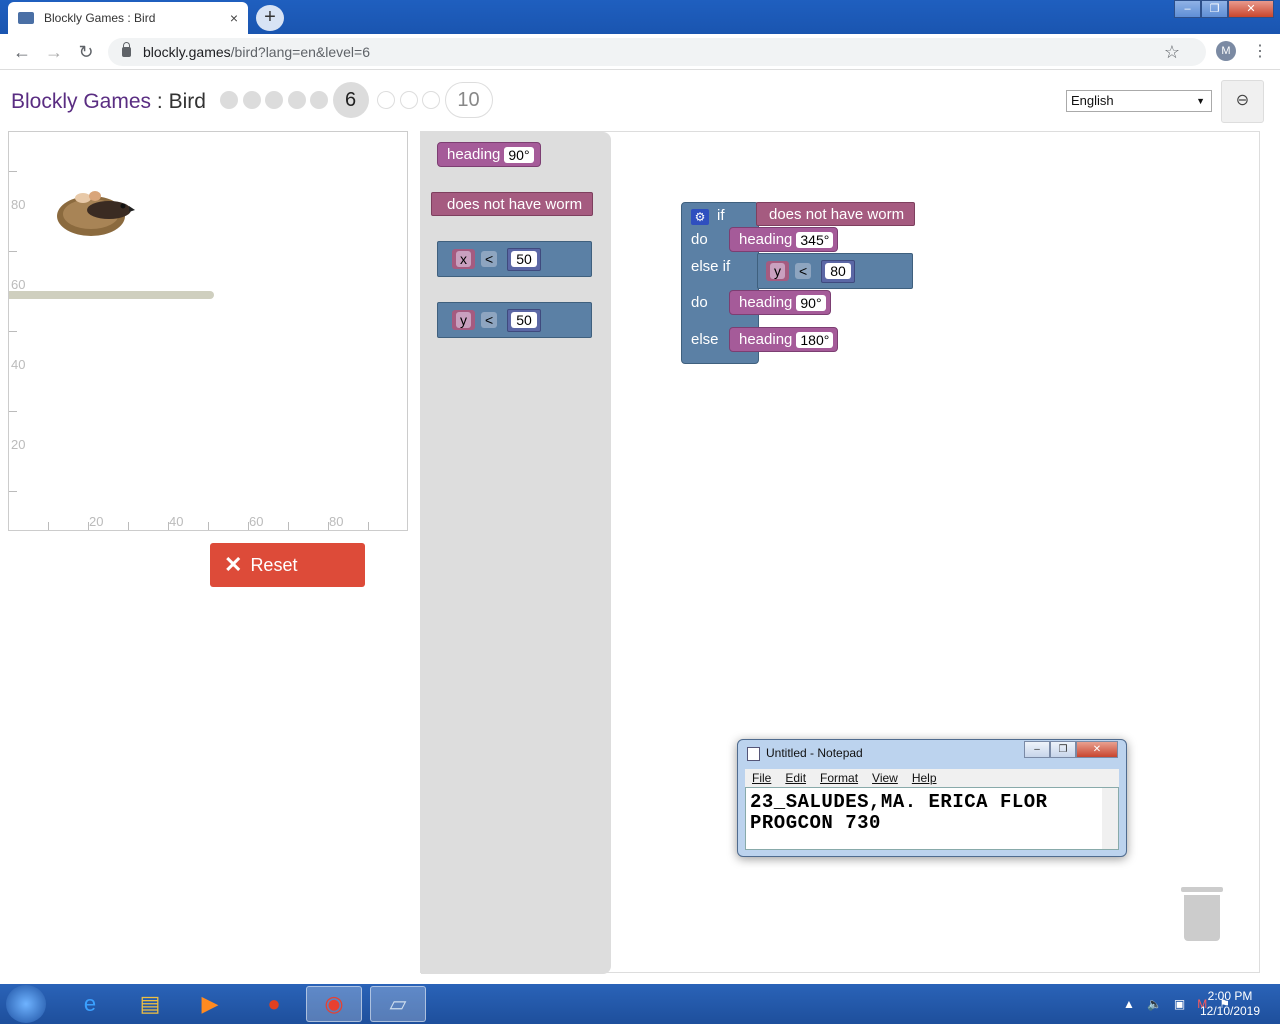 Image resolution: width=1280 pixels, height=1024 pixels. Describe the element at coordinates (1179, 1004) in the screenshot. I see `network-icon: ▣` at that location.